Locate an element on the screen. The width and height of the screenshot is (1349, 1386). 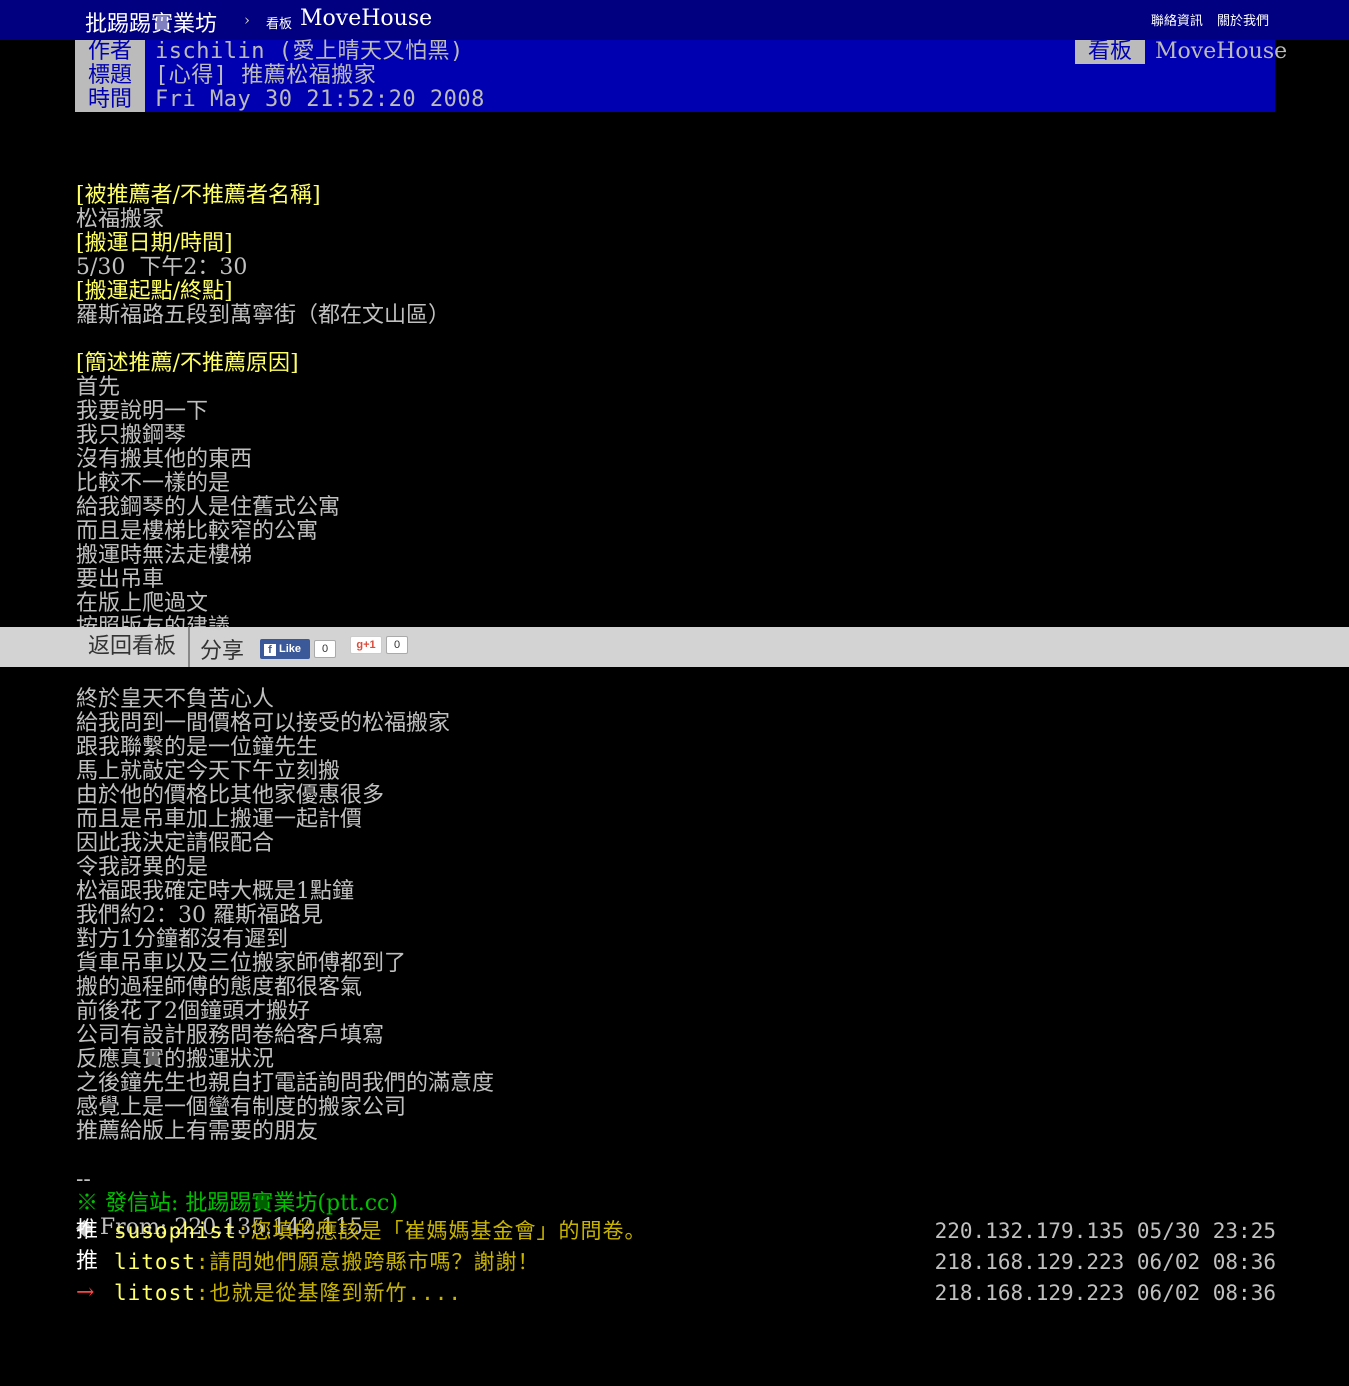
share-bar: 返回看板 分享 is located at coordinates (674, 647).